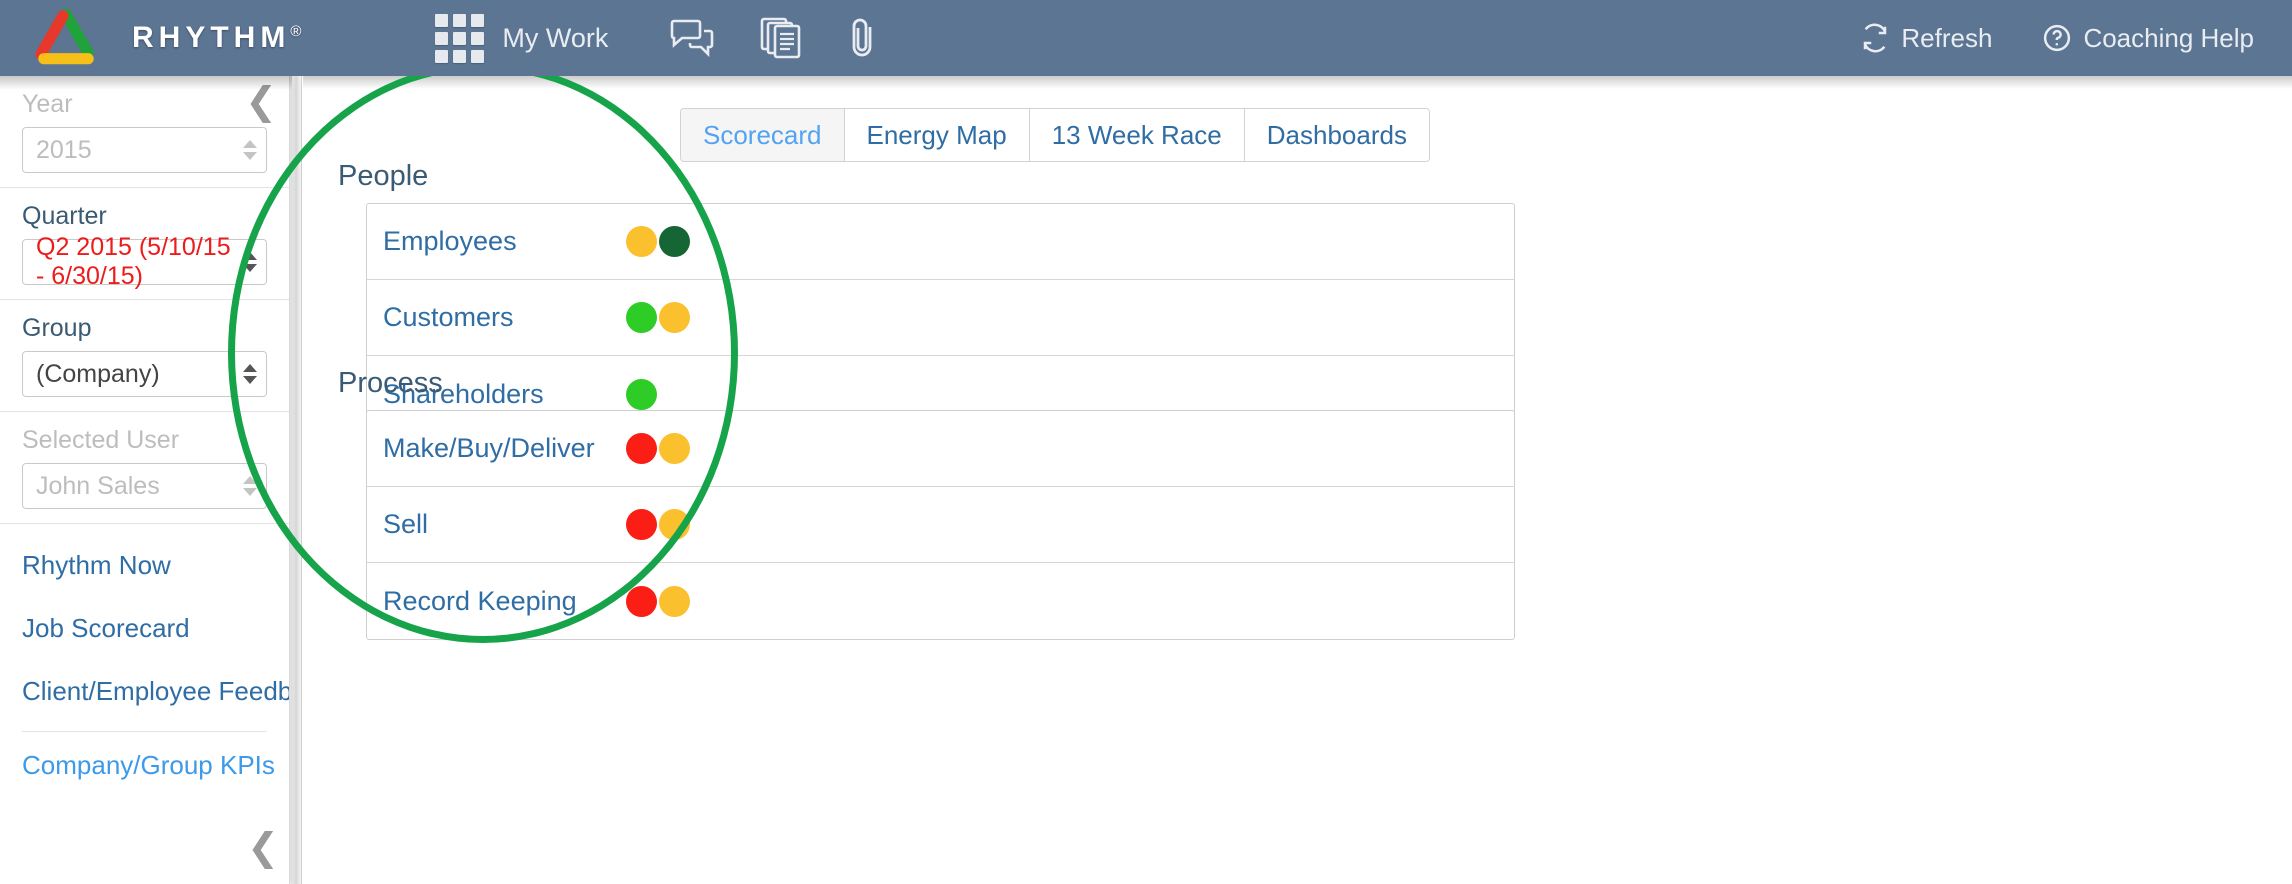 The image size is (2292, 884). What do you see at coordinates (504, 317) in the screenshot?
I see `row-label-customers: Customers` at bounding box center [504, 317].